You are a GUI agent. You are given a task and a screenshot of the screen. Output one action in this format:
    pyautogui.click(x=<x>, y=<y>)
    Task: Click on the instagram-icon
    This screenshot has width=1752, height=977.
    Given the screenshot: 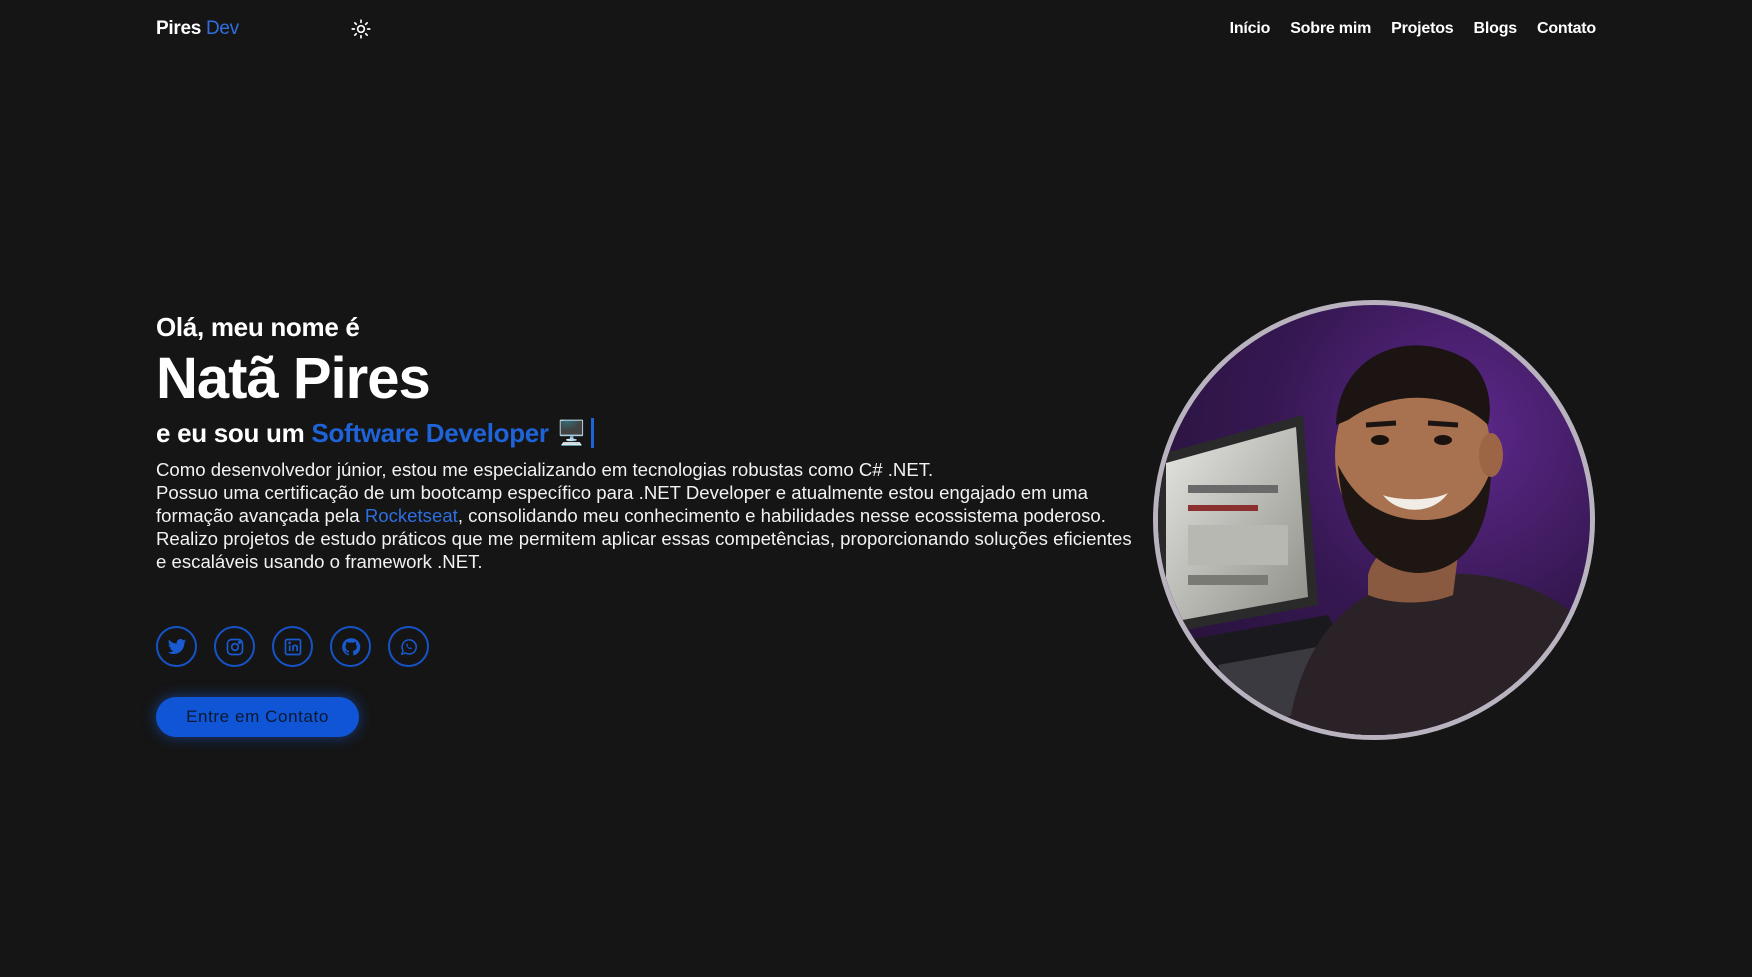 What is the action you would take?
    pyautogui.click(x=234, y=646)
    